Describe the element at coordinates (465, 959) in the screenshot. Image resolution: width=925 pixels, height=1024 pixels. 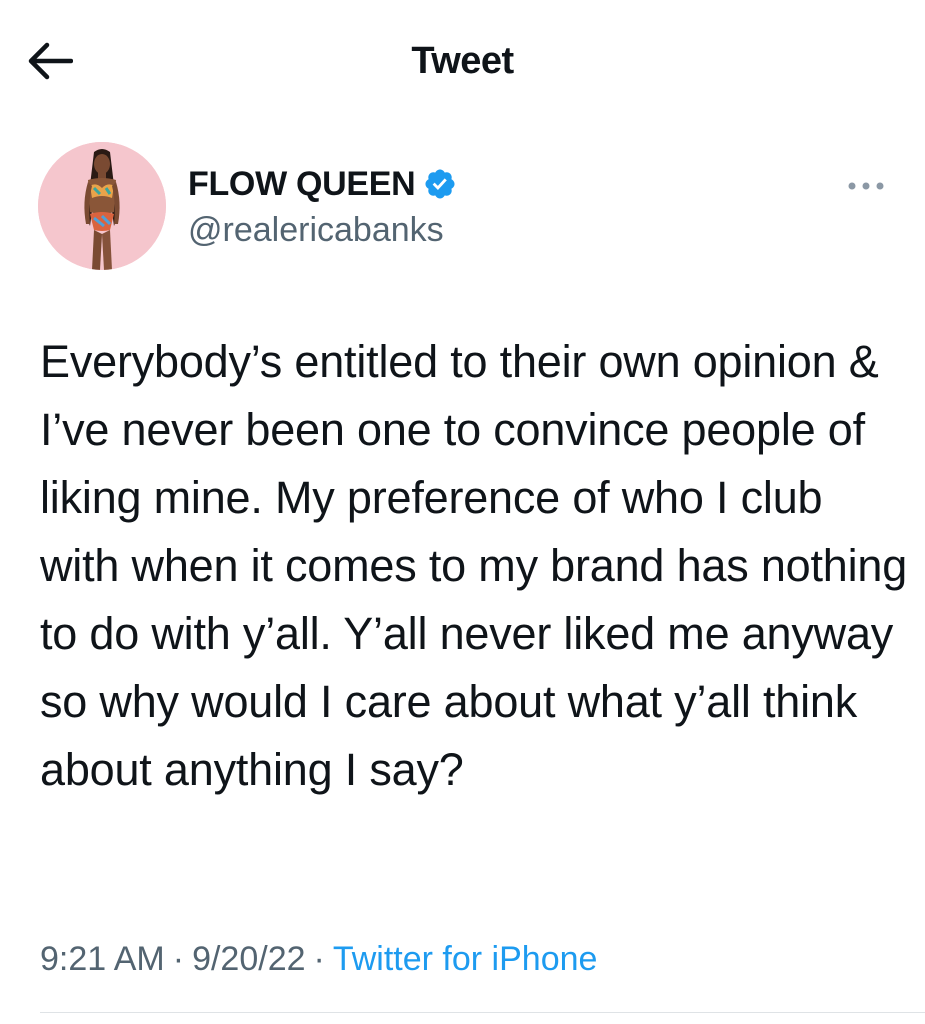
I see `tweet-source-link: Twitter for iPhone` at that location.